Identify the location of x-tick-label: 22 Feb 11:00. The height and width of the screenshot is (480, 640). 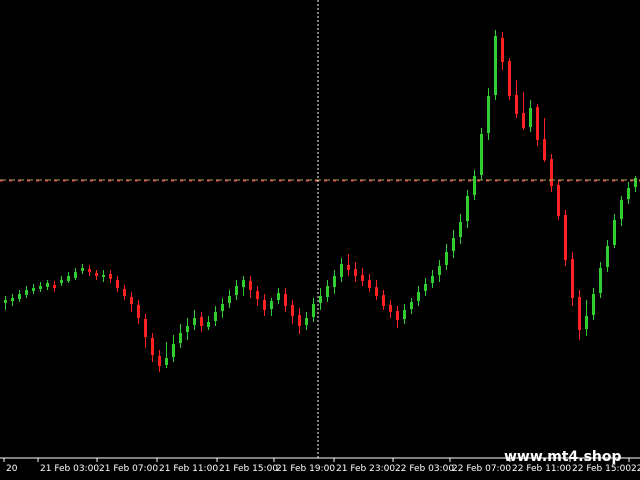
(541, 469).